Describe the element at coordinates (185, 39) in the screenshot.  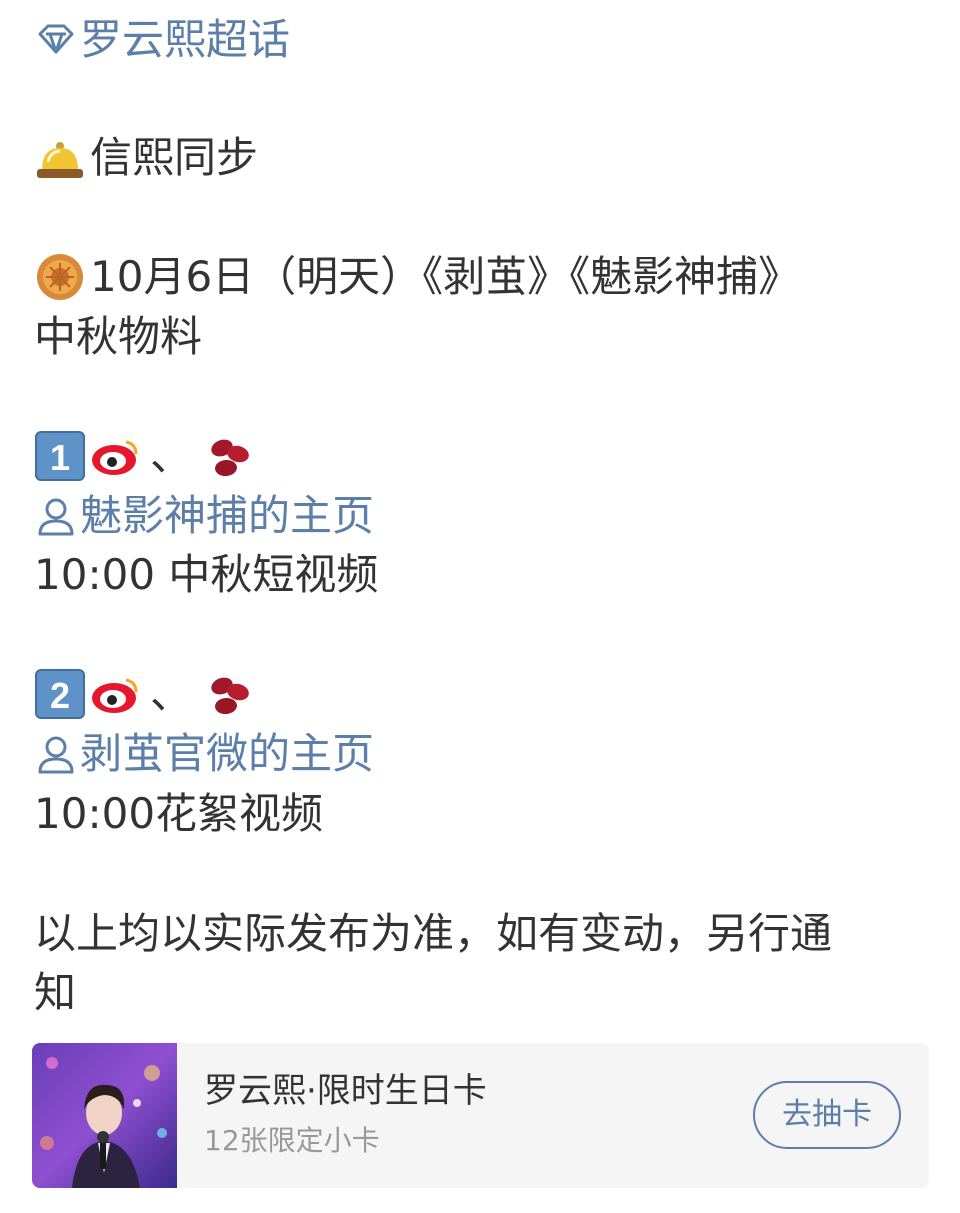
I see `topic-label: 罗云熙超话` at that location.